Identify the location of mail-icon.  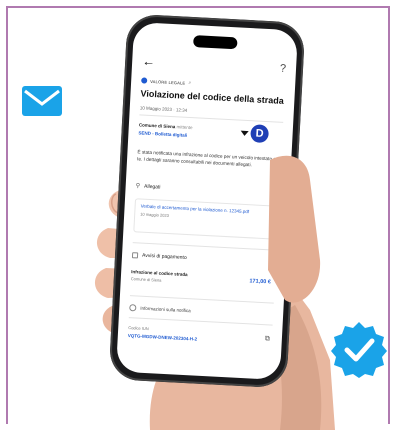
(42, 101).